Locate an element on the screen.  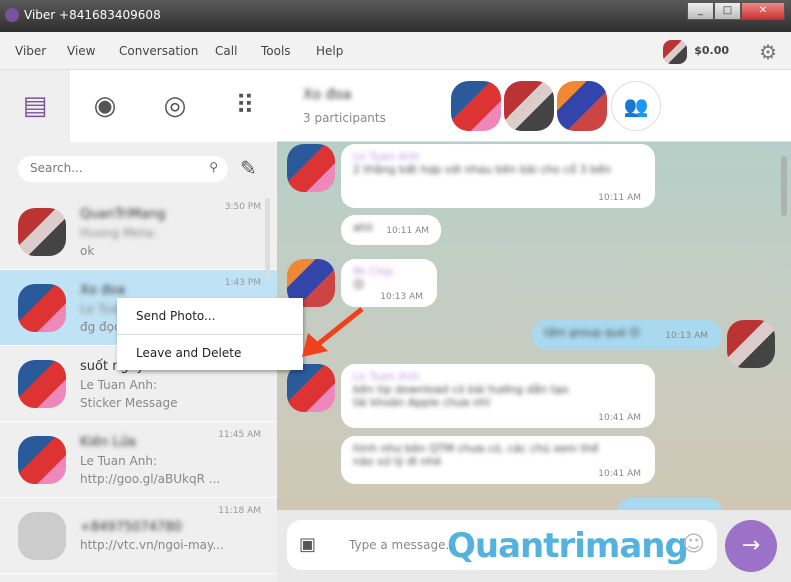
context-menu: Send Photo... Leave and Delete is located at coordinates (210, 334).